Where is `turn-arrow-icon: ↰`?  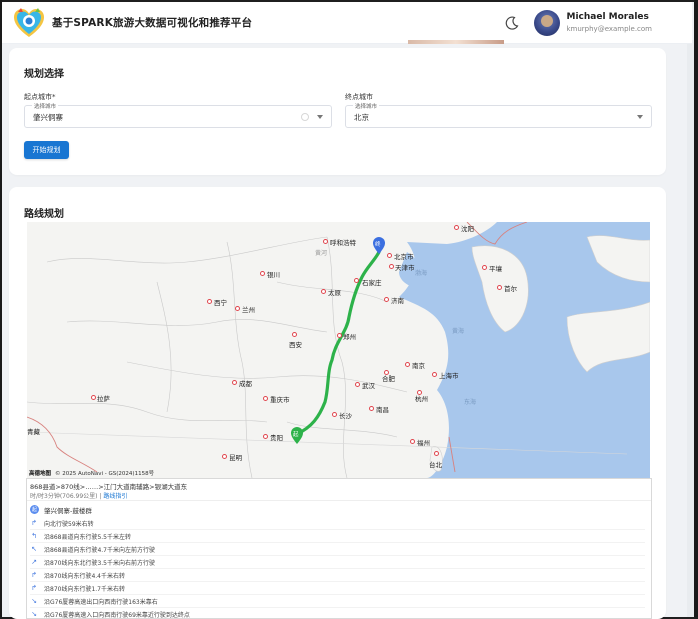 turn-arrow-icon: ↰ is located at coordinates (34, 536).